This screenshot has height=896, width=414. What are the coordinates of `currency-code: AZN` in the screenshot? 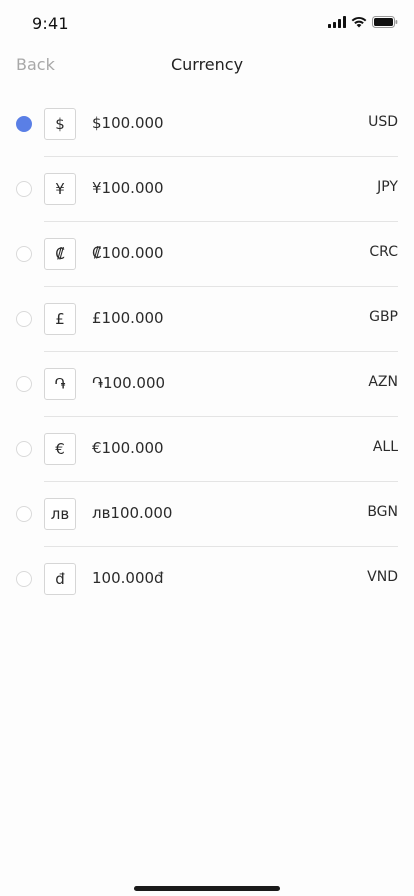 It's located at (383, 382).